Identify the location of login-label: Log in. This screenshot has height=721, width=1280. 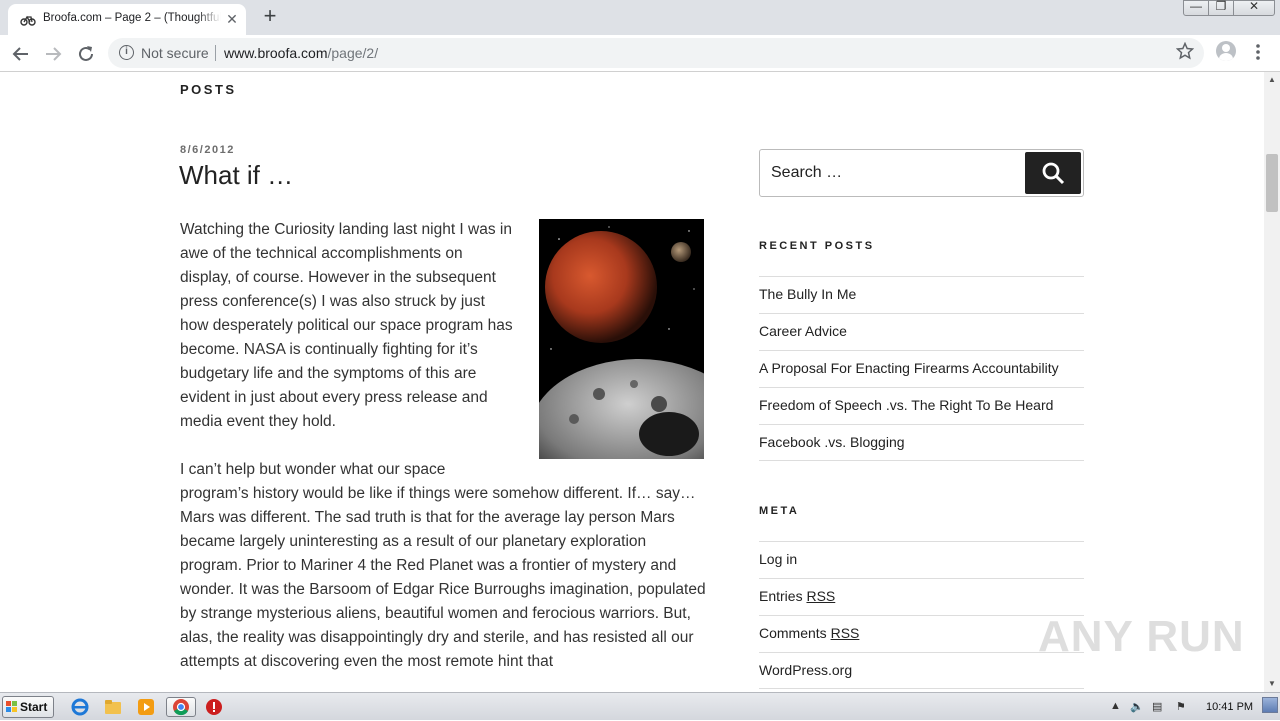
(778, 559).